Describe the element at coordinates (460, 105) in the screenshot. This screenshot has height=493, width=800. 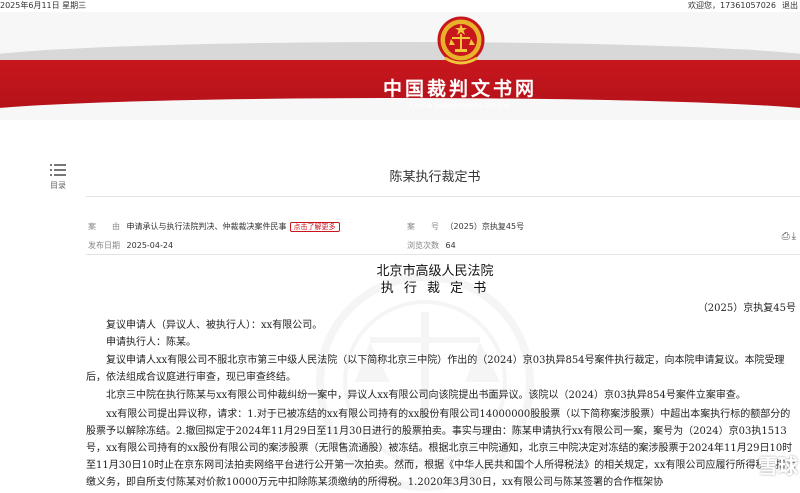
I see `site-subtitle: China Judgements Online` at that location.